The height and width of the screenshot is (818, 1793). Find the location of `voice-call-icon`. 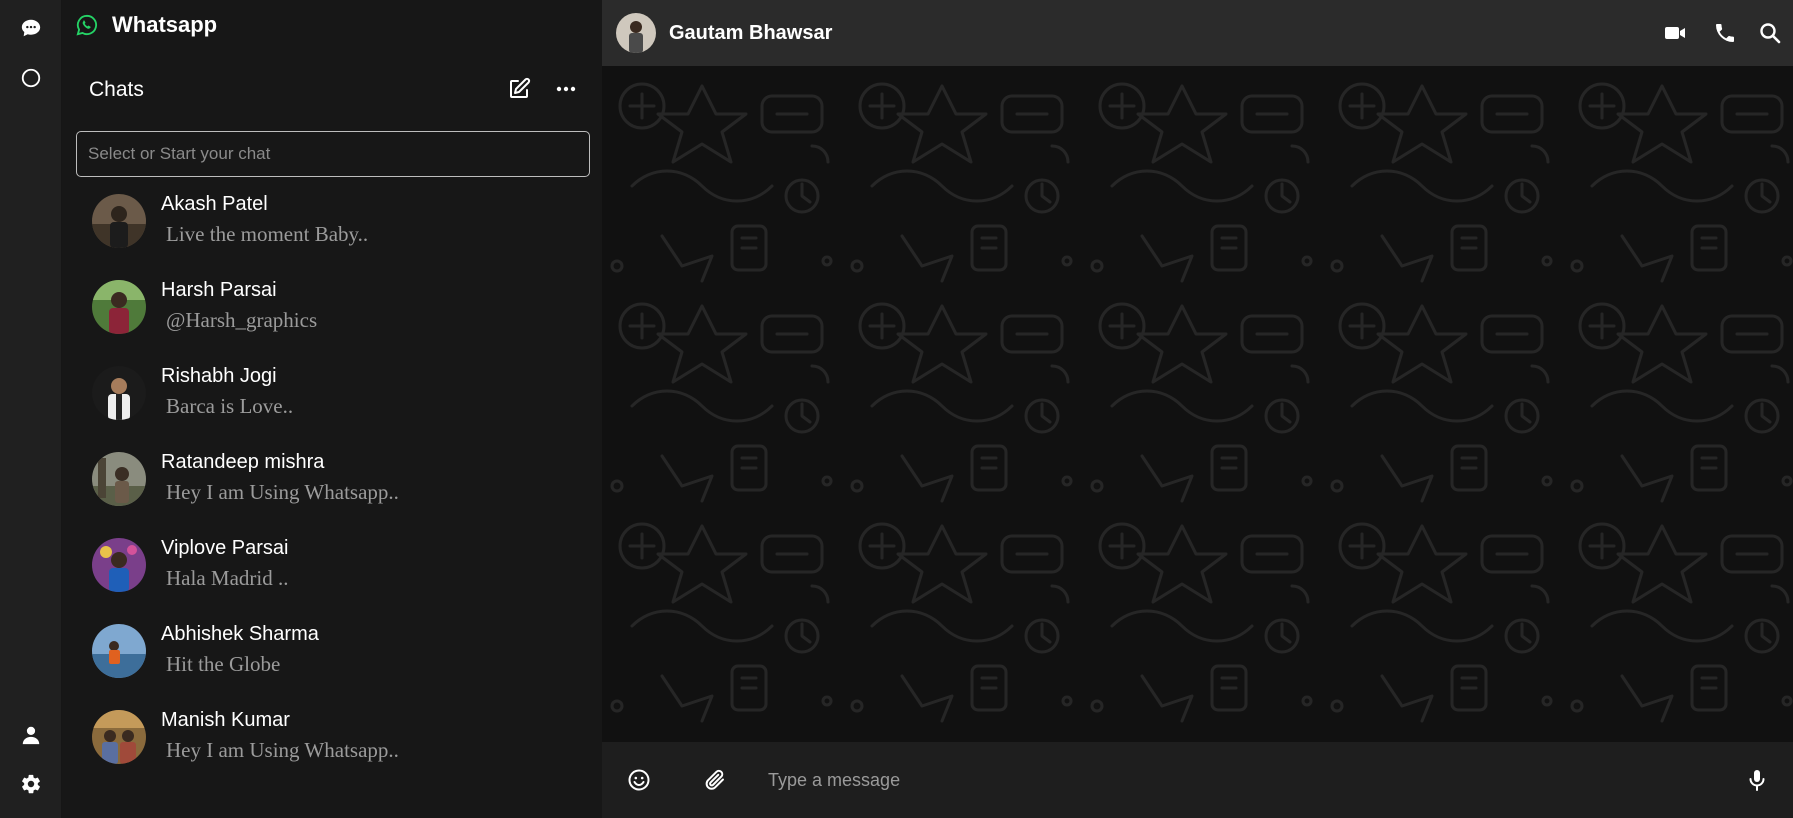

voice-call-icon is located at coordinates (1725, 33).